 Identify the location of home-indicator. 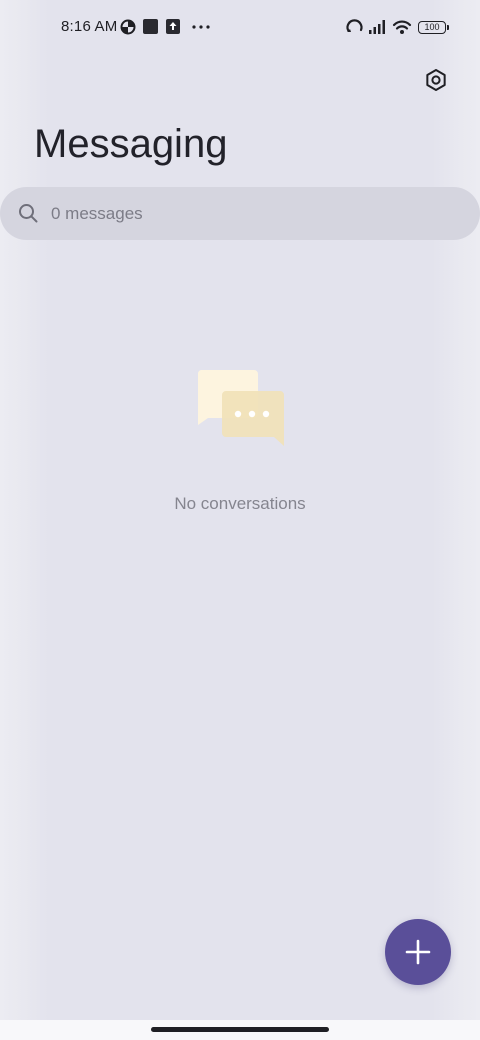
(240, 1029).